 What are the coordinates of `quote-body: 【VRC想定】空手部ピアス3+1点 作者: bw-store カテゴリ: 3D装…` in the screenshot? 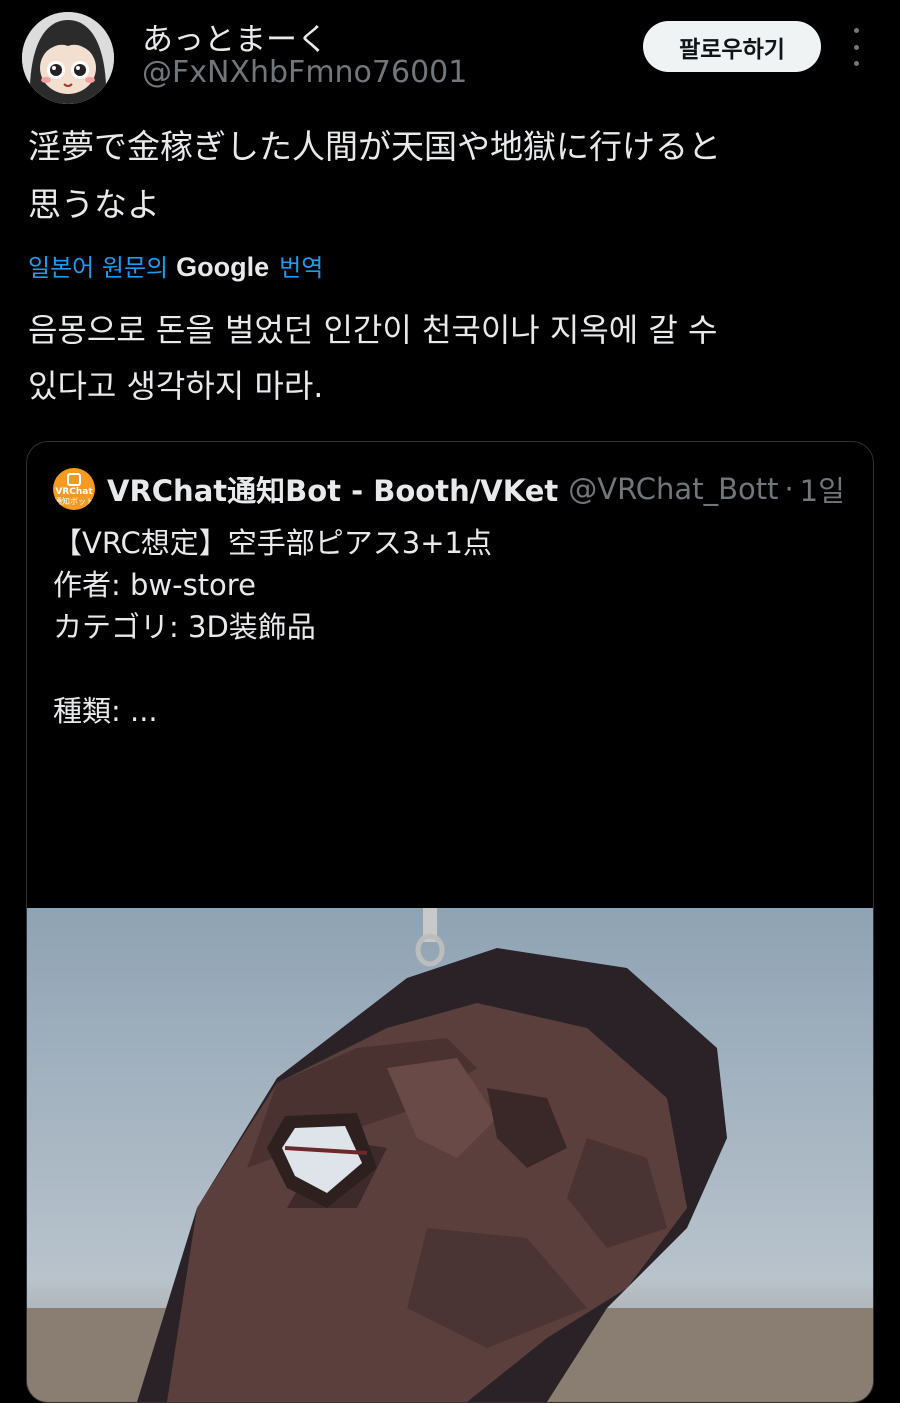 It's located at (443, 627).